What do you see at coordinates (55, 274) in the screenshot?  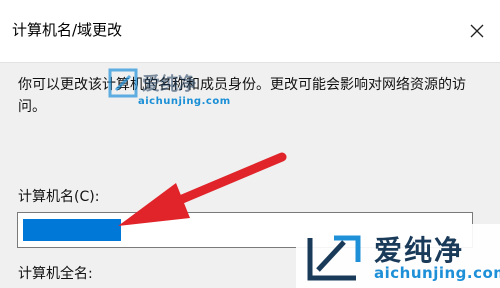 I see `full-name-label: 计算机全名:` at bounding box center [55, 274].